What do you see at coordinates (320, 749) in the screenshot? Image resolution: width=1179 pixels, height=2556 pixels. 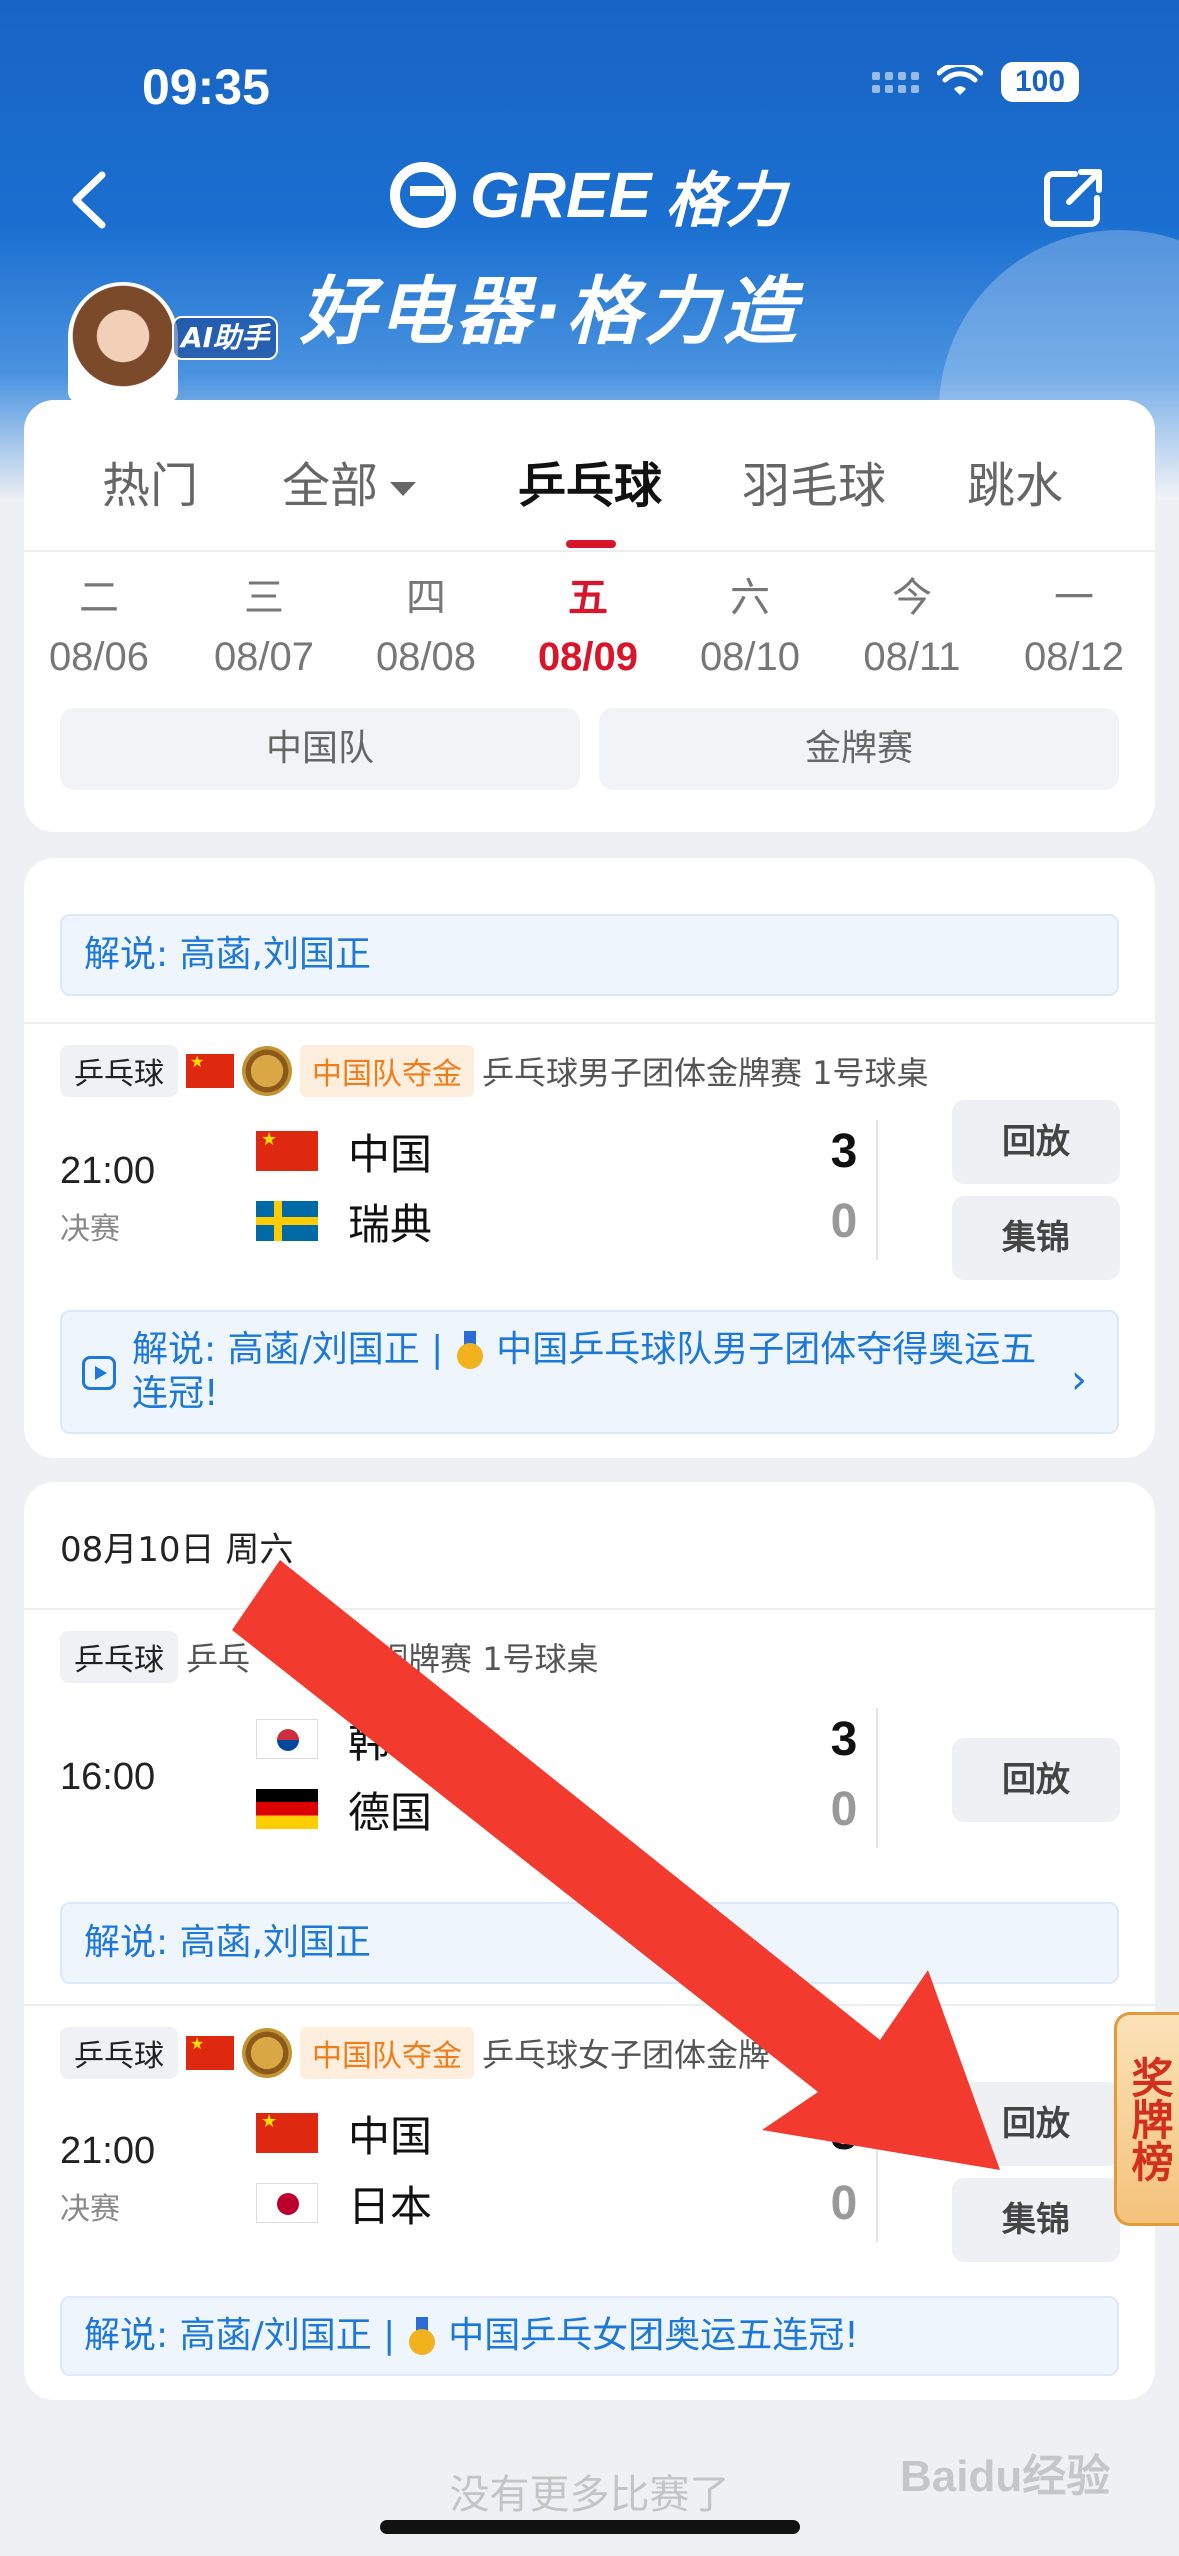 I see `filter-china-team: 中国队` at bounding box center [320, 749].